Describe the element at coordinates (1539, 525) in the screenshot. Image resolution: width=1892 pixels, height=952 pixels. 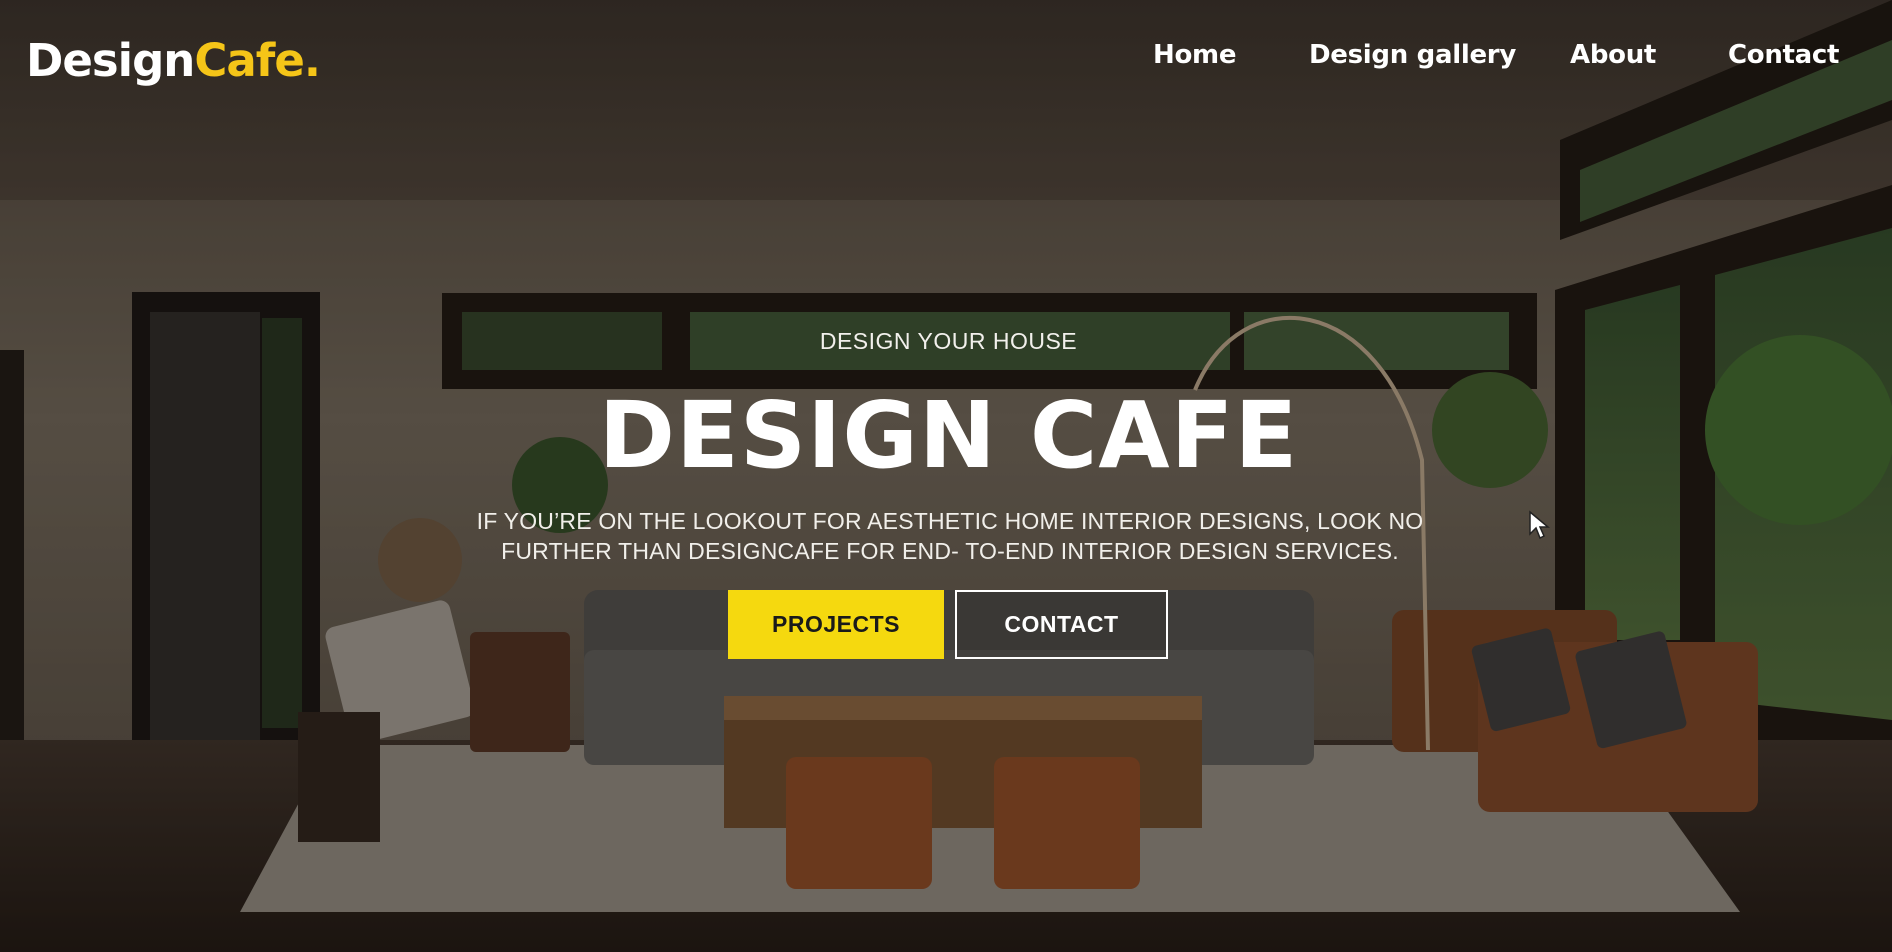
I see `mouse-pointer-icon` at that location.